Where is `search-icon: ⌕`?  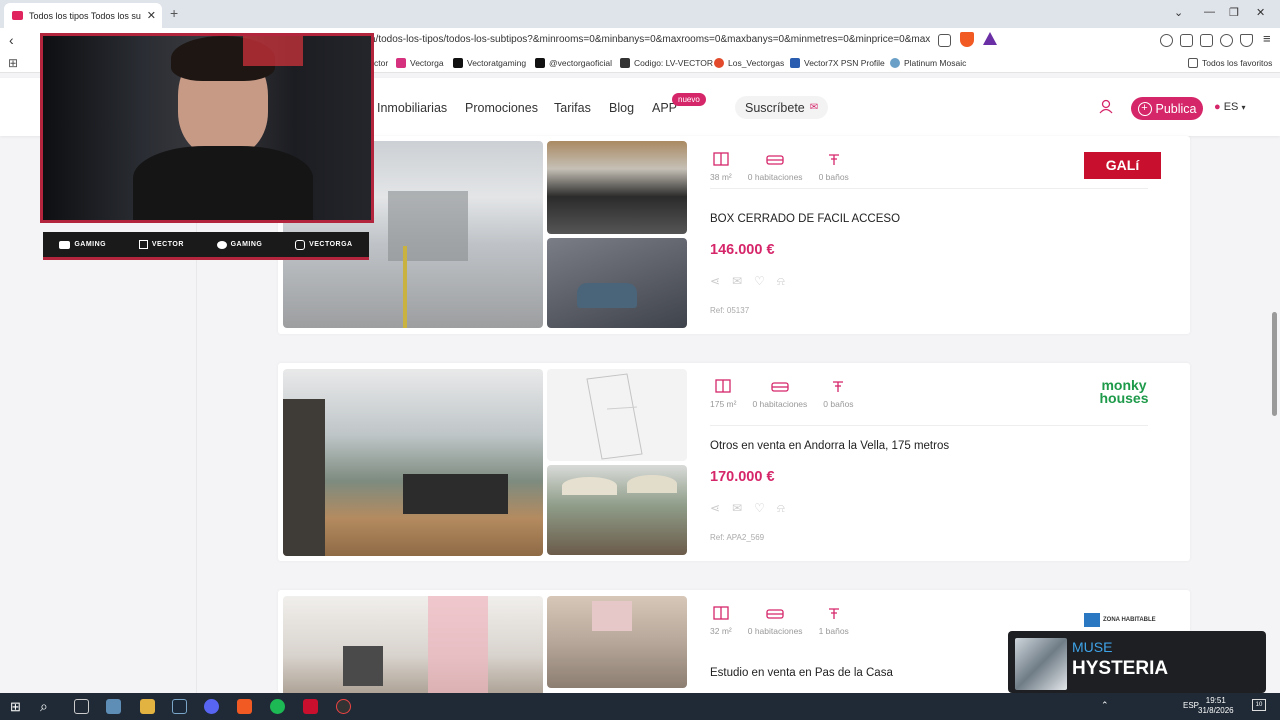 search-icon: ⌕ is located at coordinates (44, 706).